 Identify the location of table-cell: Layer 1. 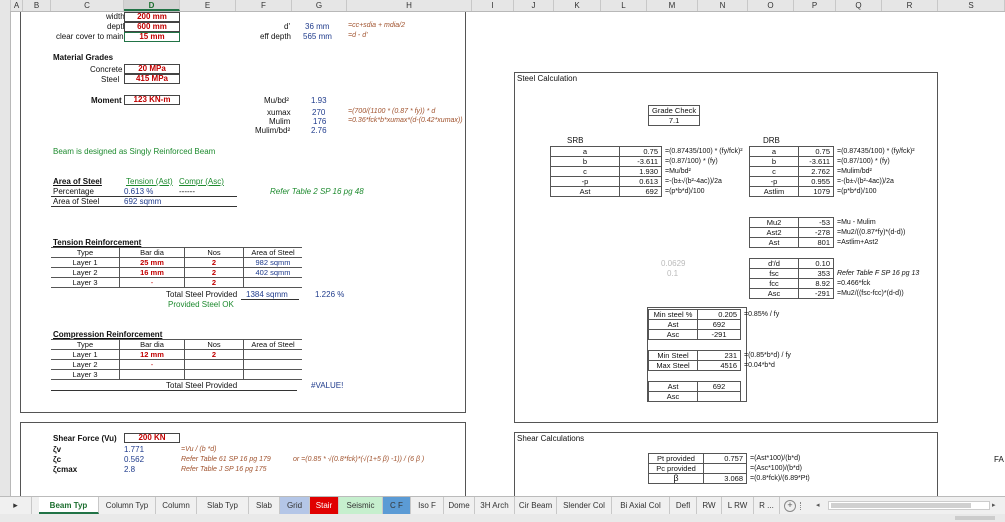
(85, 262).